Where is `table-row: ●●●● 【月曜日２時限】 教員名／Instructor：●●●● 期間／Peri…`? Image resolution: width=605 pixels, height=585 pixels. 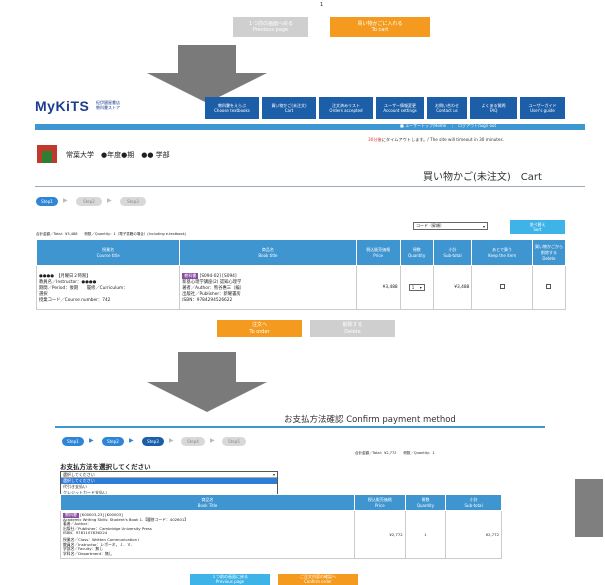 table-row: ●●●● 【月曜日２時限】 教員名／Instructor：●●●● 期間／Peri… is located at coordinates (301, 287).